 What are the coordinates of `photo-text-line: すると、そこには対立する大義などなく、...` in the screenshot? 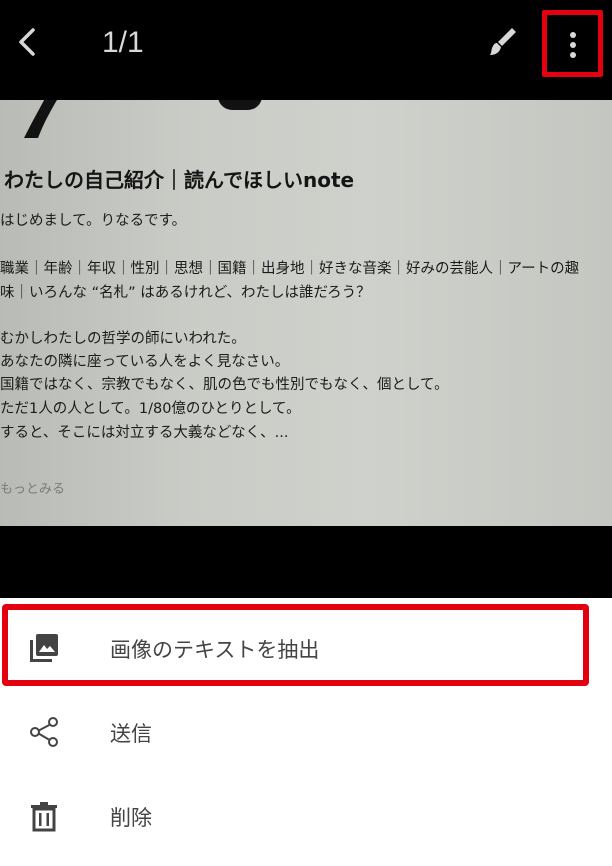 It's located at (144, 433).